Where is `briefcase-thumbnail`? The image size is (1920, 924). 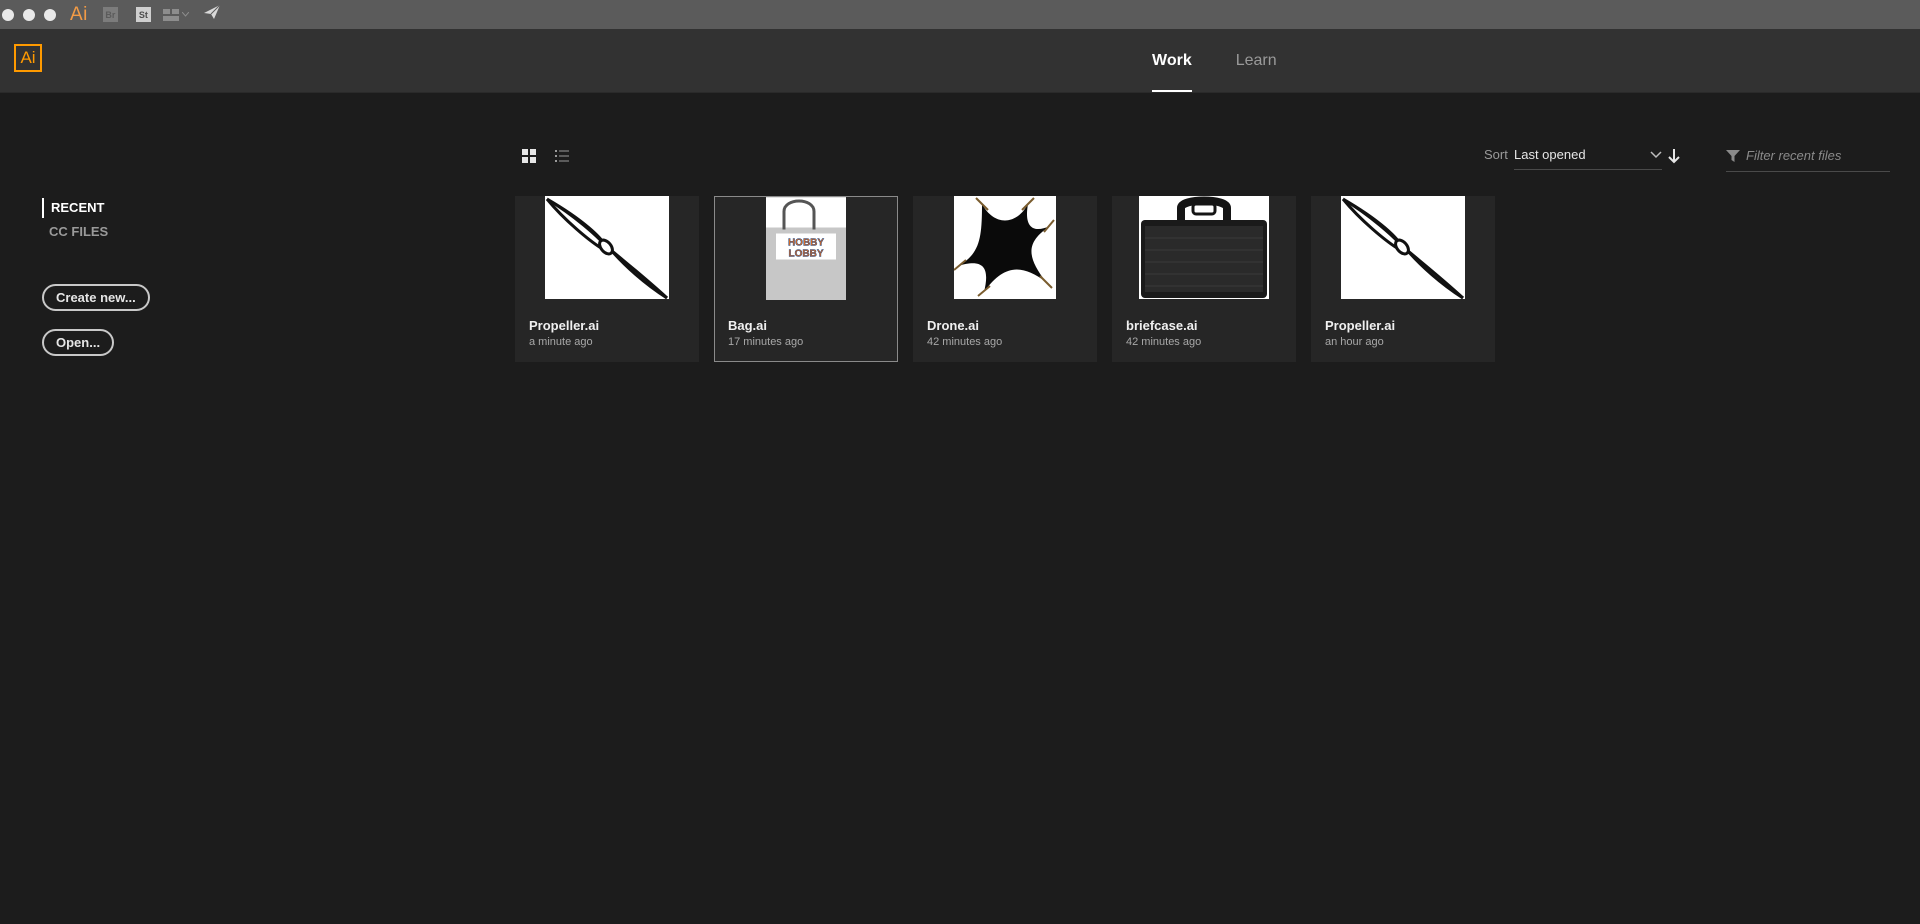
briefcase-thumbnail is located at coordinates (1204, 247).